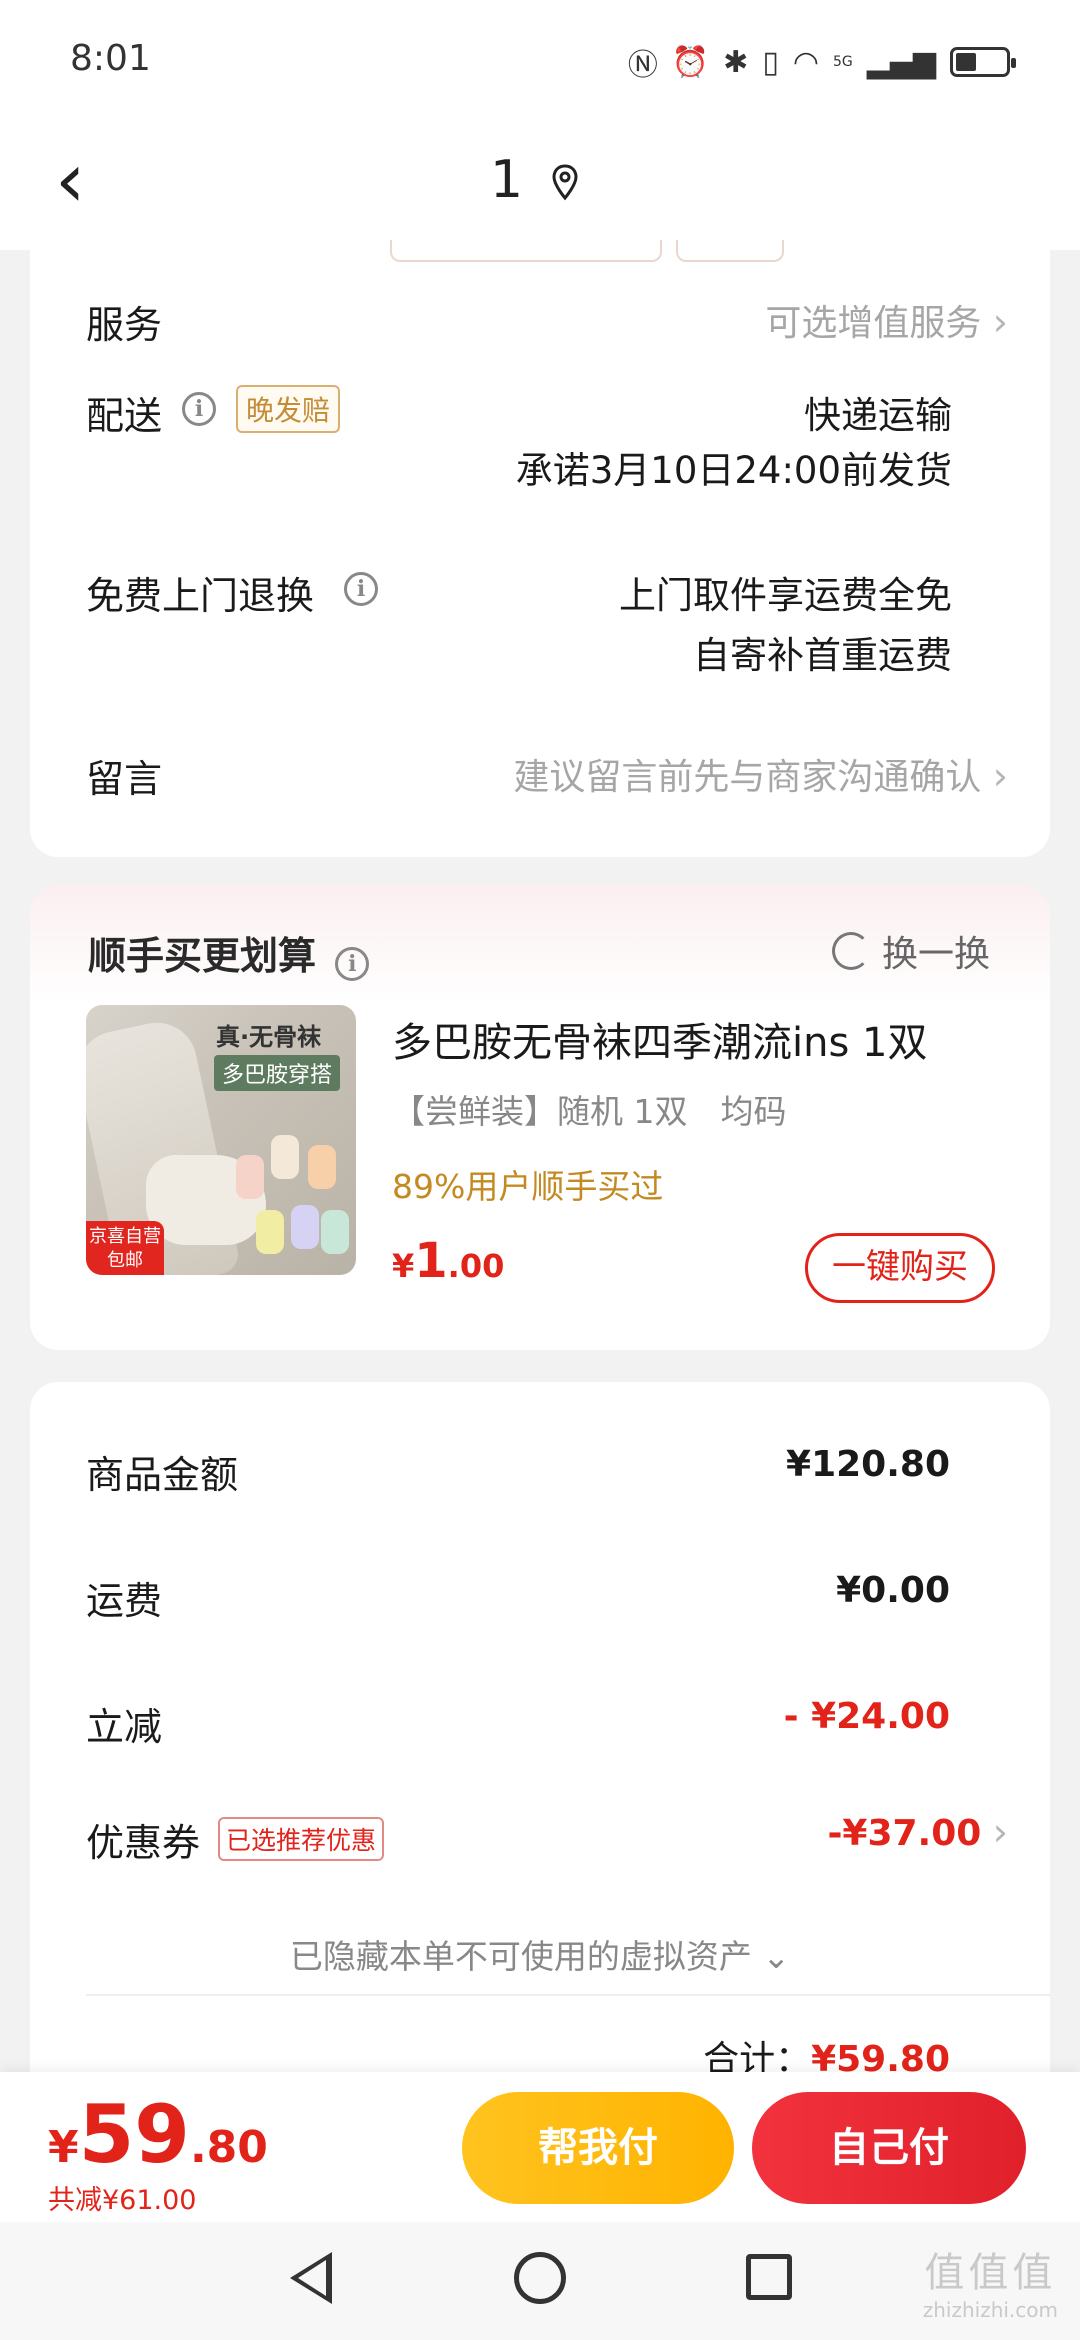 The height and width of the screenshot is (2340, 1080). I want to click on one-click-buy-button: 一键购买, so click(900, 1268).